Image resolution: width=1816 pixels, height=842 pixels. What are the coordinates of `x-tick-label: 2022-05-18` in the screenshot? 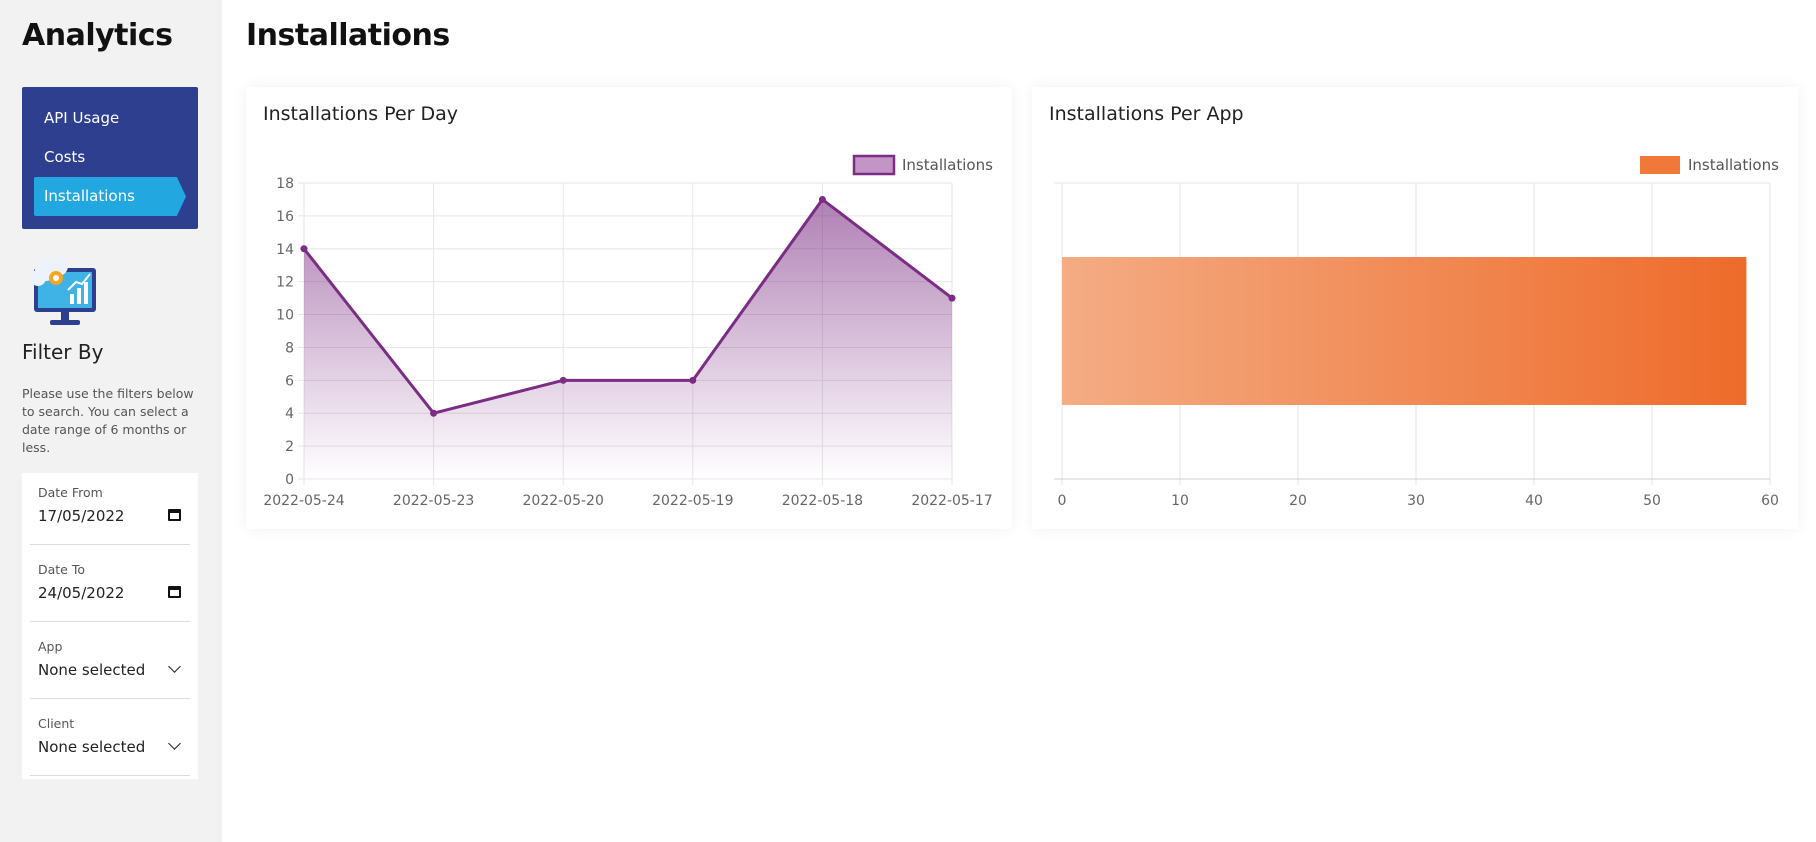 It's located at (822, 501).